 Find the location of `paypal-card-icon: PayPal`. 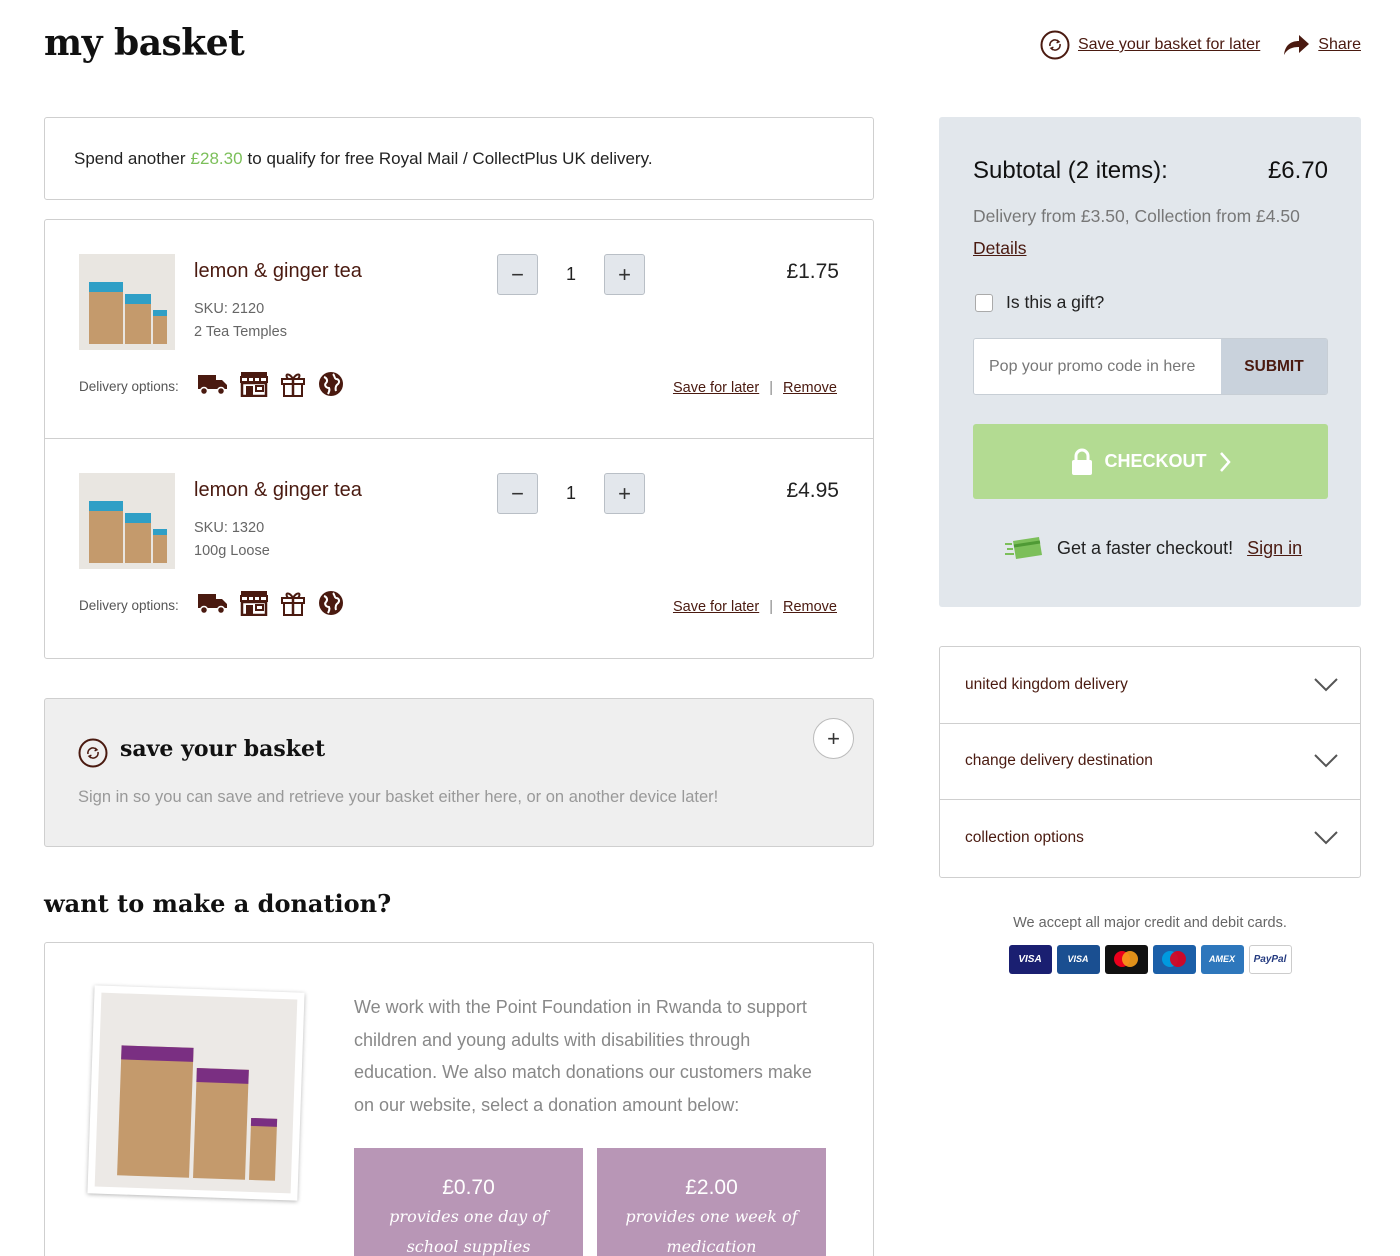

paypal-card-icon: PayPal is located at coordinates (1270, 959).